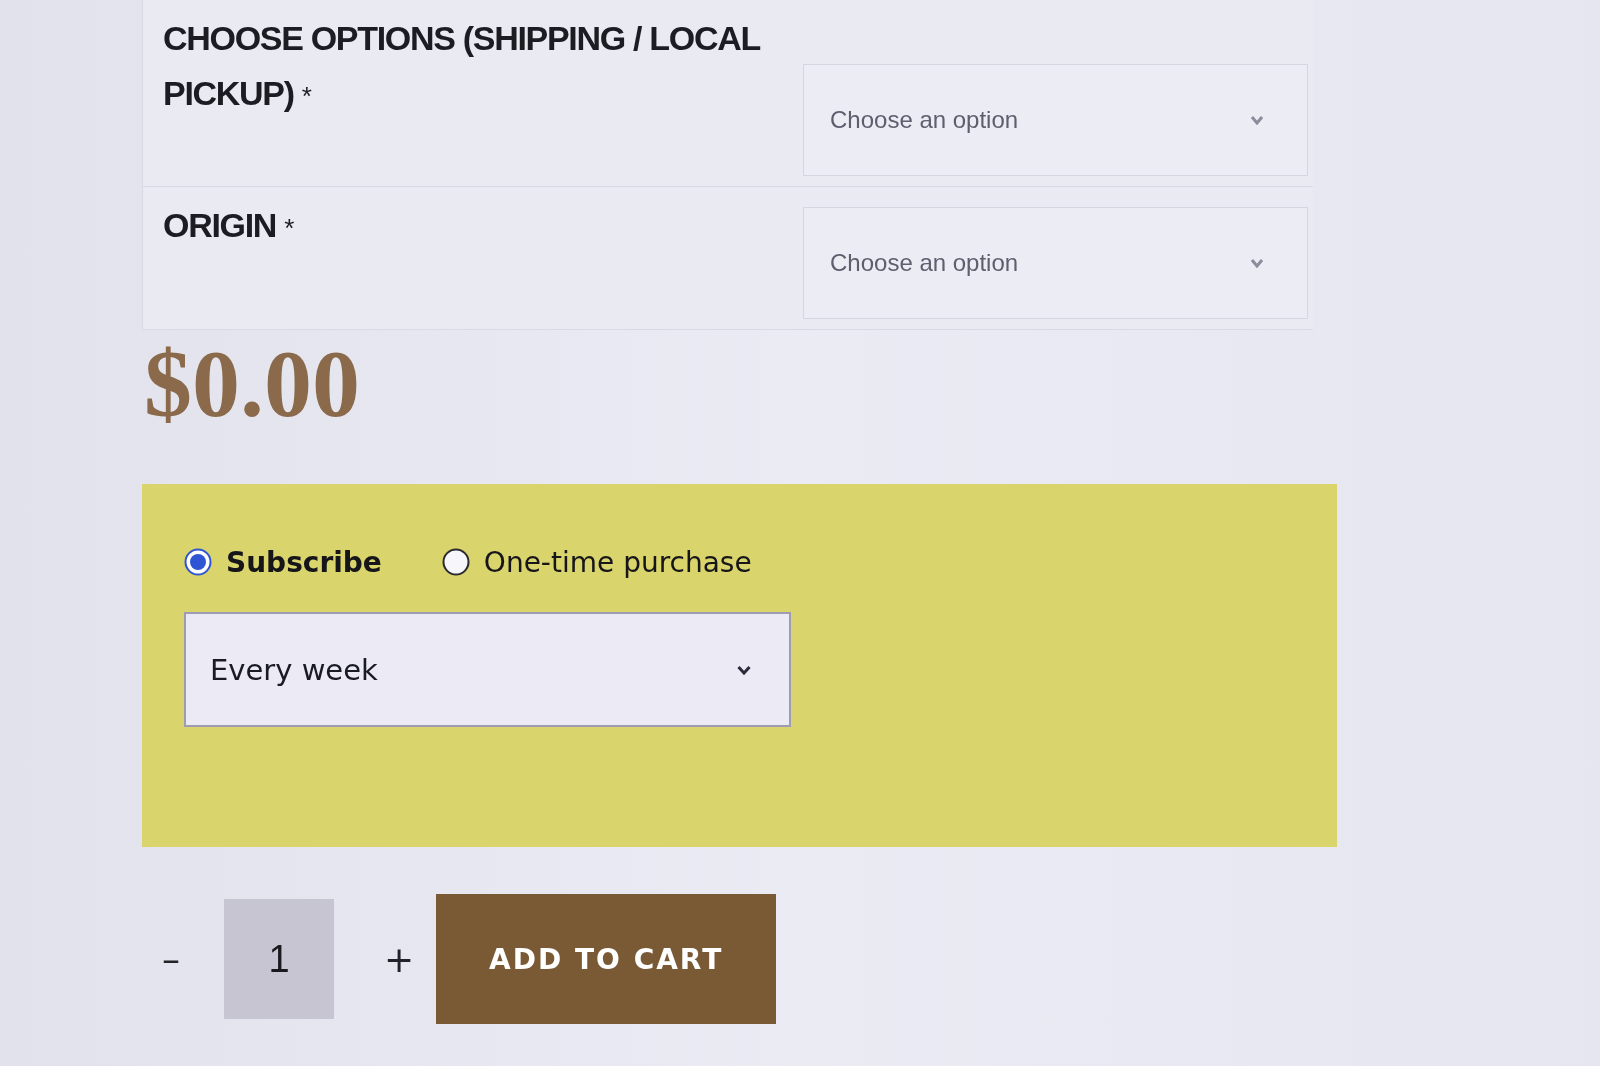 This screenshot has width=1600, height=1066. I want to click on decrease-button: –, so click(171, 959).